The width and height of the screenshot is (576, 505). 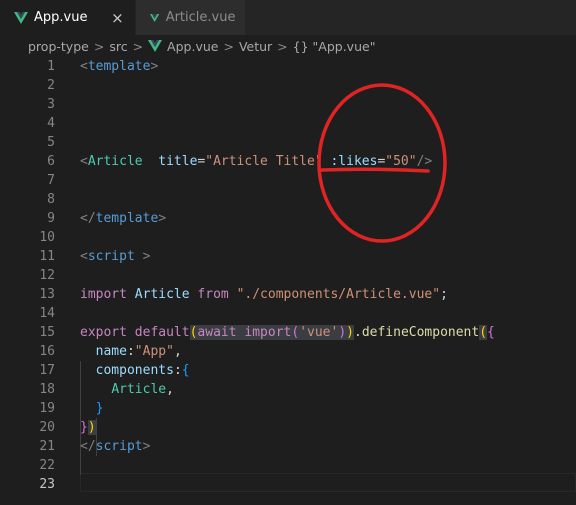 I want to click on breadcrumb-item-src: src, so click(x=118, y=46).